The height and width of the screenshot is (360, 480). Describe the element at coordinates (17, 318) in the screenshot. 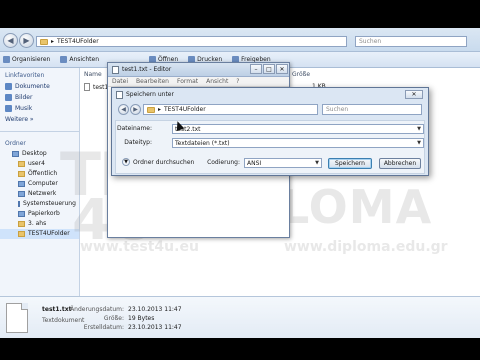

I see `text-file-large-icon` at that location.